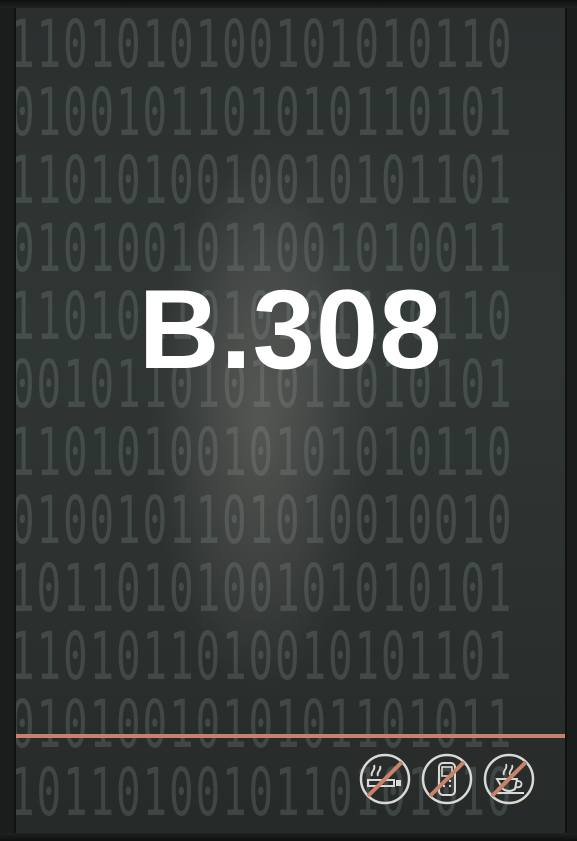 The width and height of the screenshot is (577, 841). I want to click on binary-row: 0101001010101101011, so click(265, 724).